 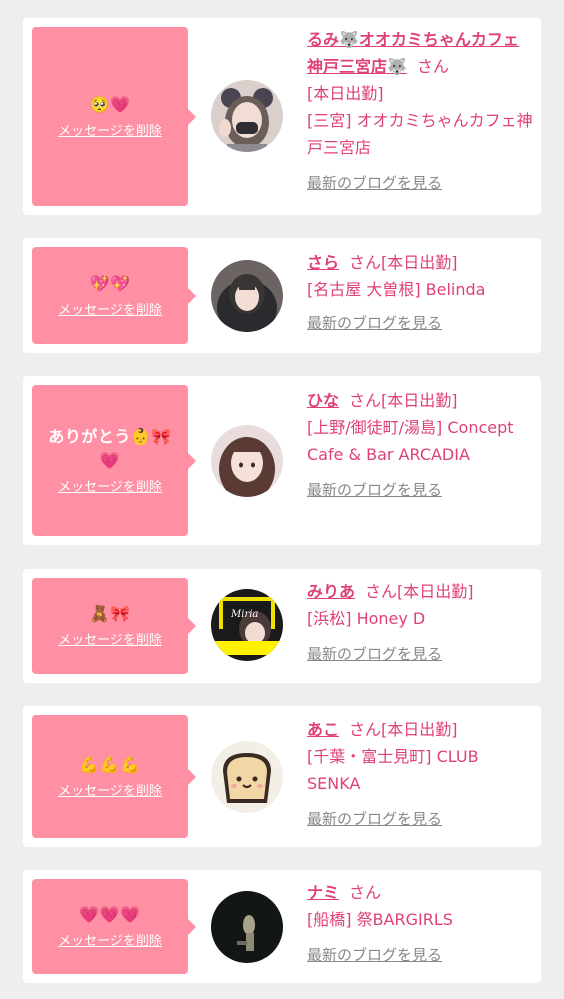 I want to click on cast-name-link: みりあ, so click(x=331, y=591).